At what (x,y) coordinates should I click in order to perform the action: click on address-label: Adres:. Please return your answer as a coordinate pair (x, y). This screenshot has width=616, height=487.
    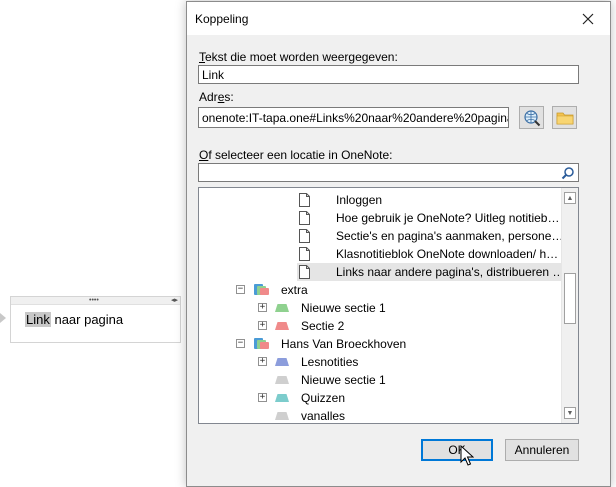
    Looking at the image, I should click on (216, 97).